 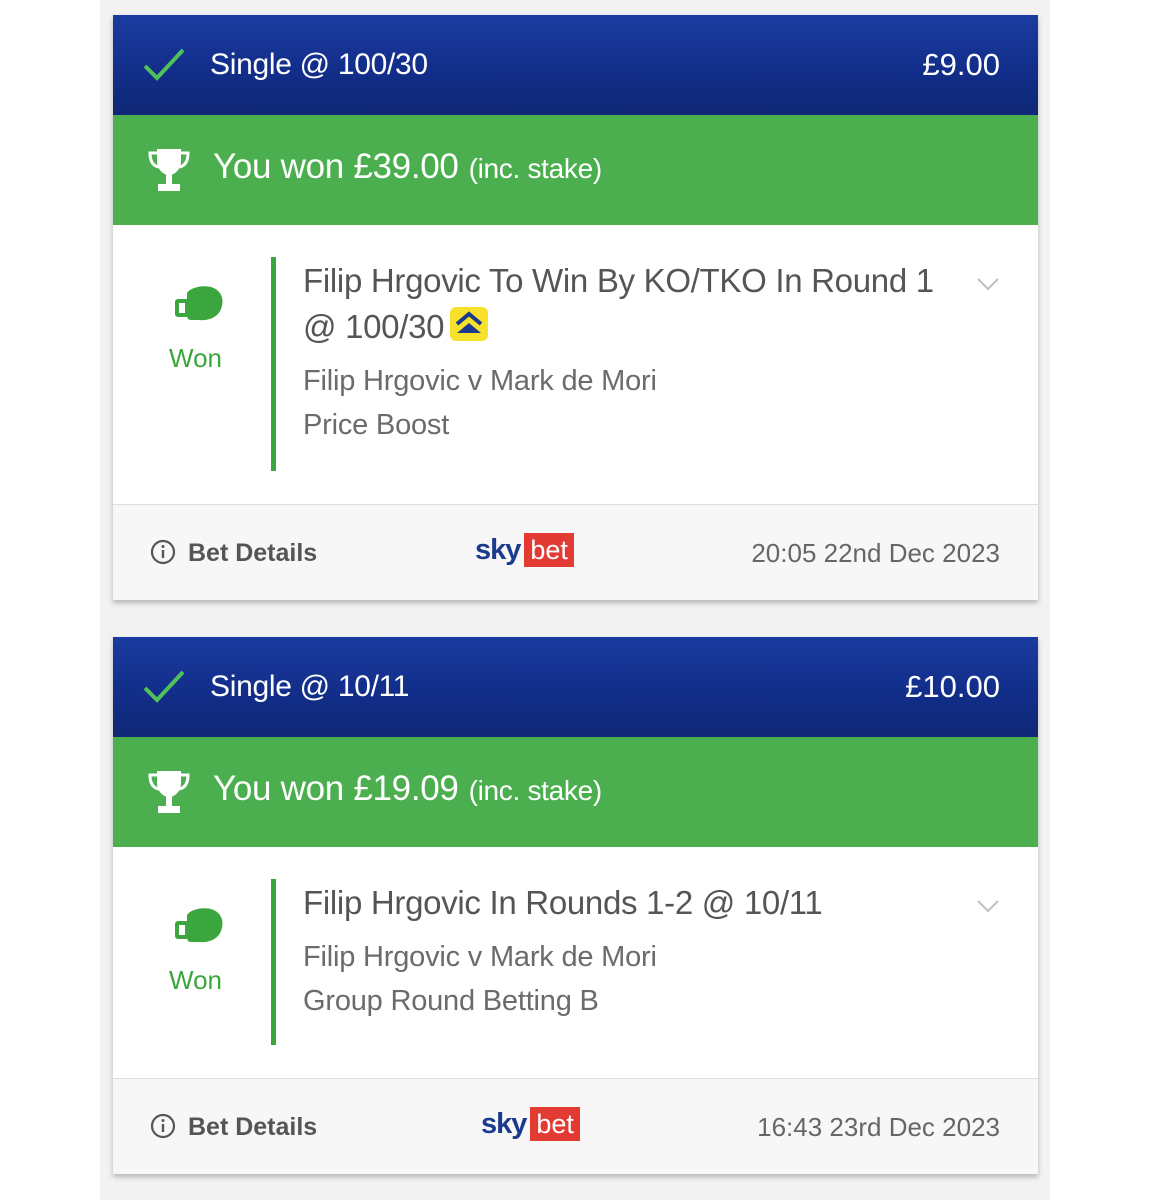 I want to click on won-amount-text: You won £39.00, so click(x=336, y=166).